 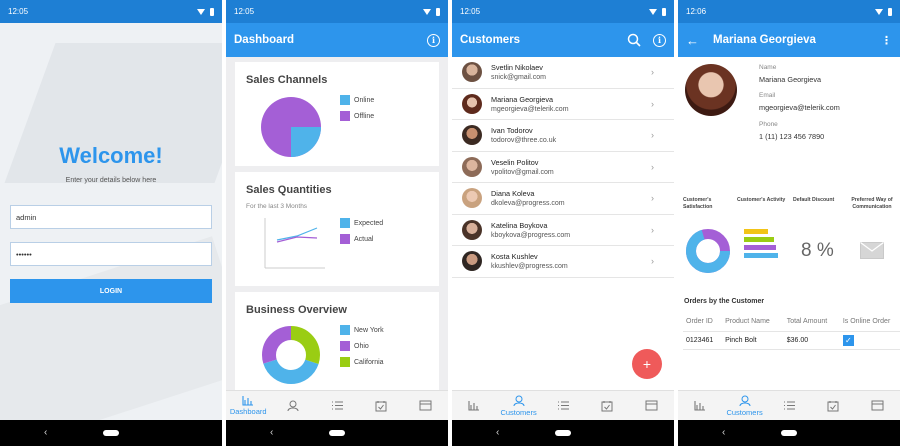 What do you see at coordinates (337, 40) in the screenshot?
I see `app-bar: Dashboard i` at bounding box center [337, 40].